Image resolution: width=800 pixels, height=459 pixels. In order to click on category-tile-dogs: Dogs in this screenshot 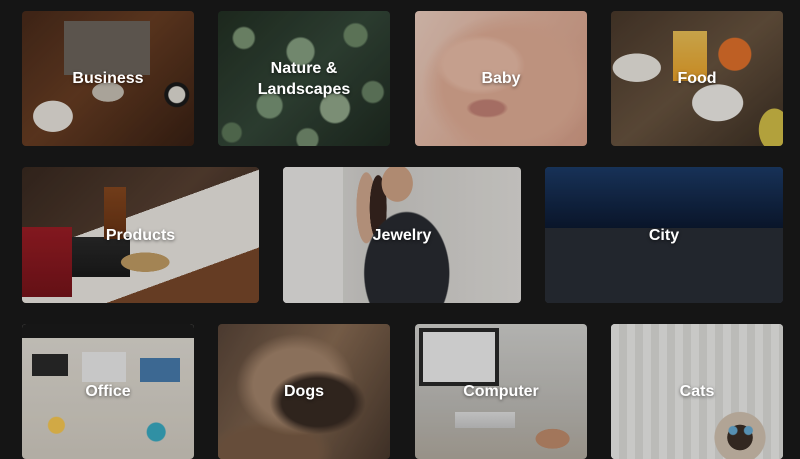, I will do `click(304, 391)`.